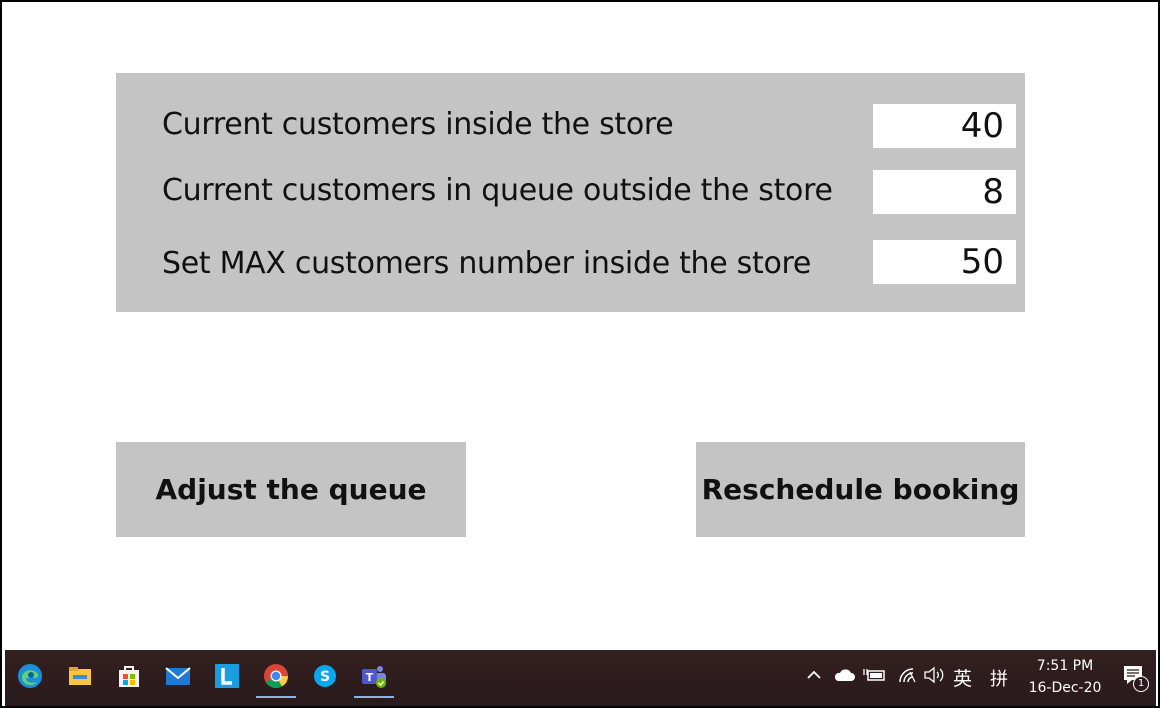  Describe the element at coordinates (944, 262) in the screenshot. I see `max-customers-field: 50` at that location.